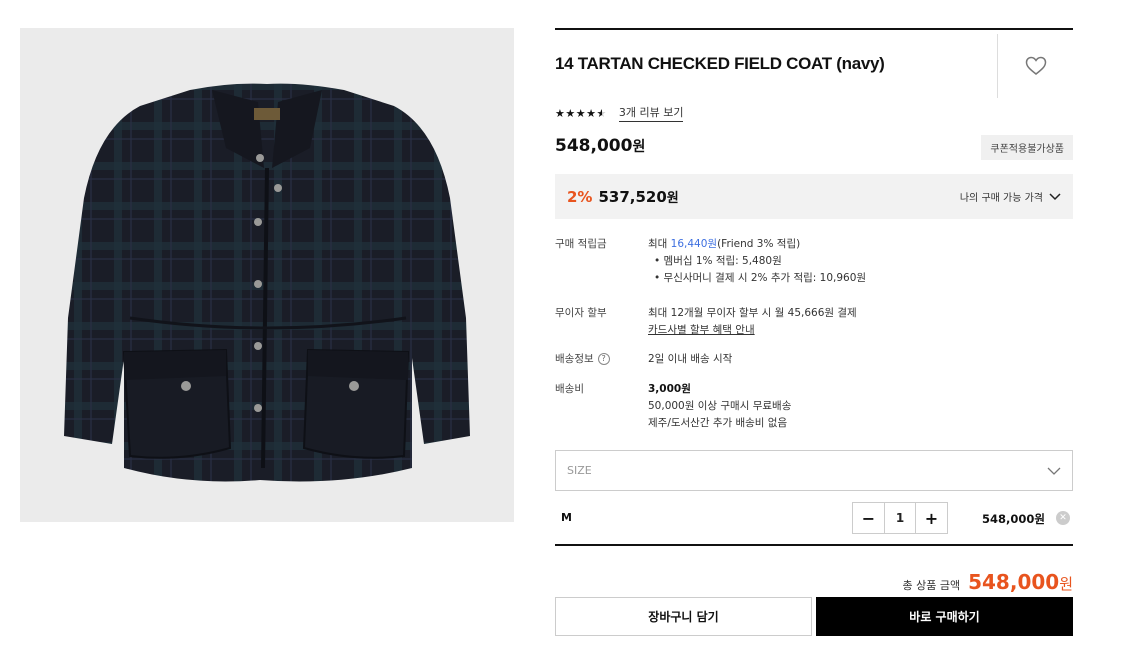 The image size is (1125, 671). What do you see at coordinates (1066, 584) in the screenshot?
I see `total-amount-unit: 원` at bounding box center [1066, 584].